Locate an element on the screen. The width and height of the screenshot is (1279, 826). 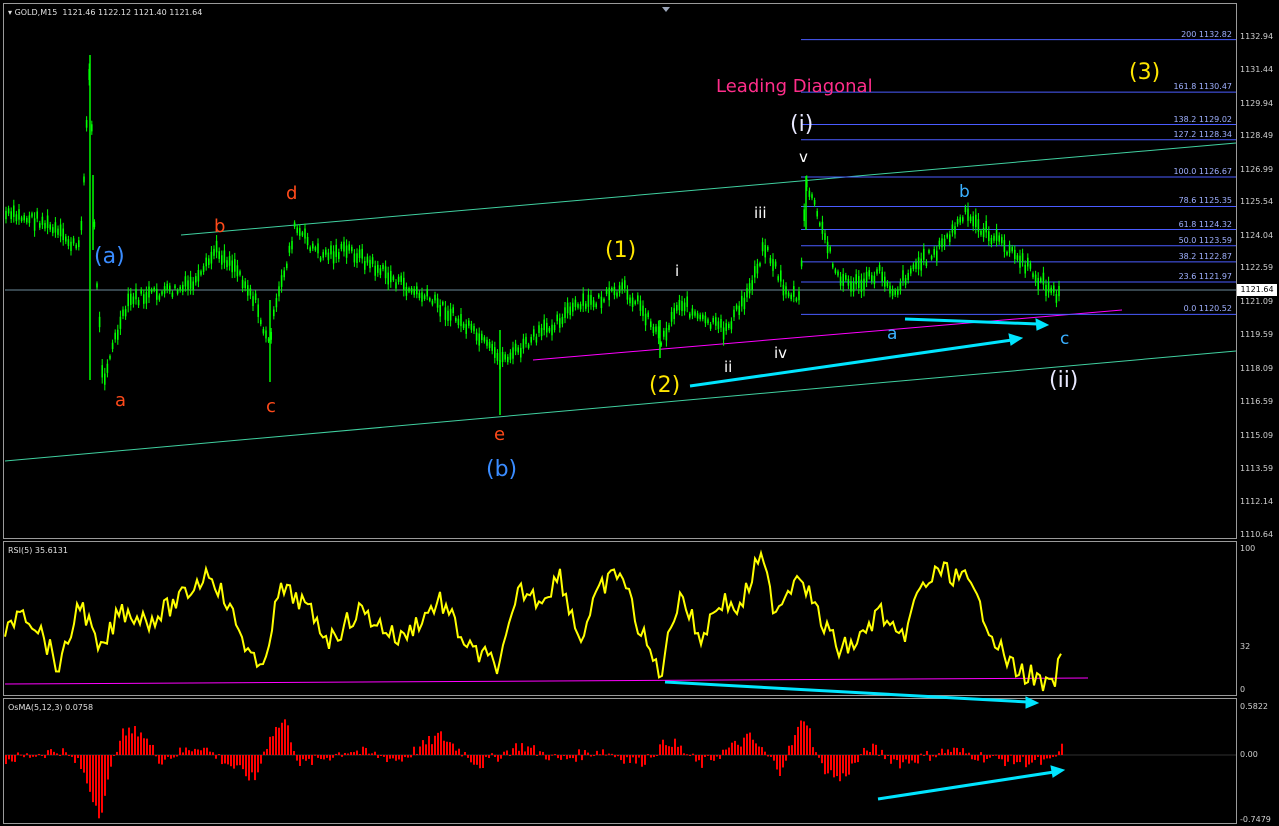
fib-level-label: 0.0 1120.52 is located at coordinates (1207, 309).